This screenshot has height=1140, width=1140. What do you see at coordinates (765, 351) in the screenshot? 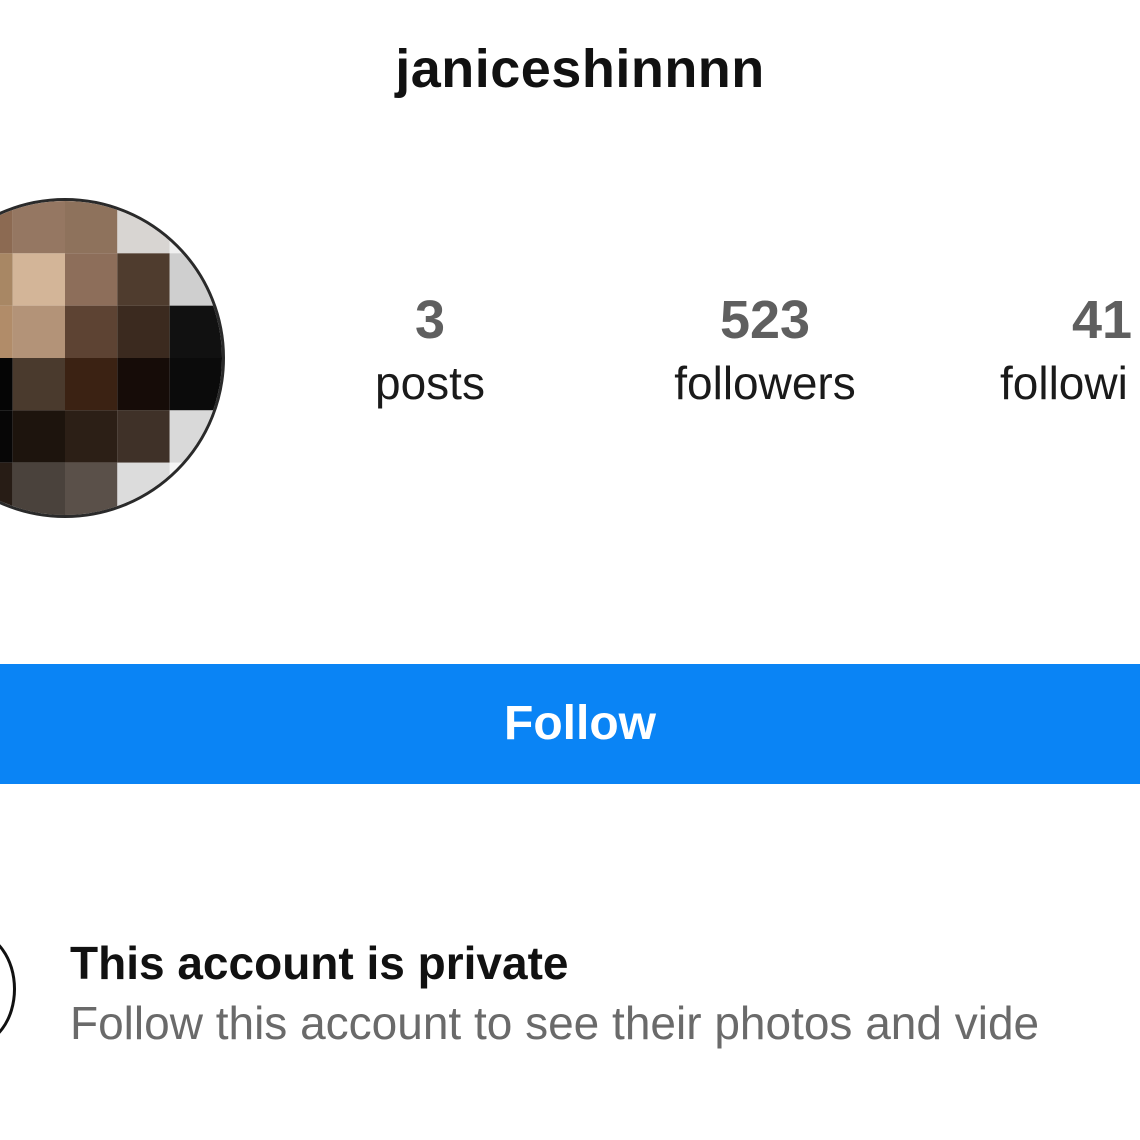
I see `stat-followers: 523 followers` at bounding box center [765, 351].